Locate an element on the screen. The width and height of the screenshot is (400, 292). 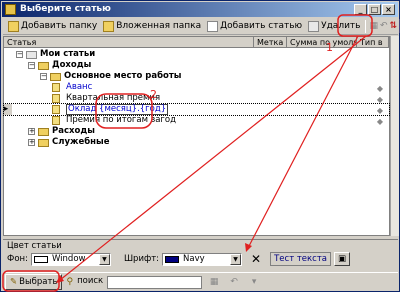
delete-icon is located at coordinates (314, 26).